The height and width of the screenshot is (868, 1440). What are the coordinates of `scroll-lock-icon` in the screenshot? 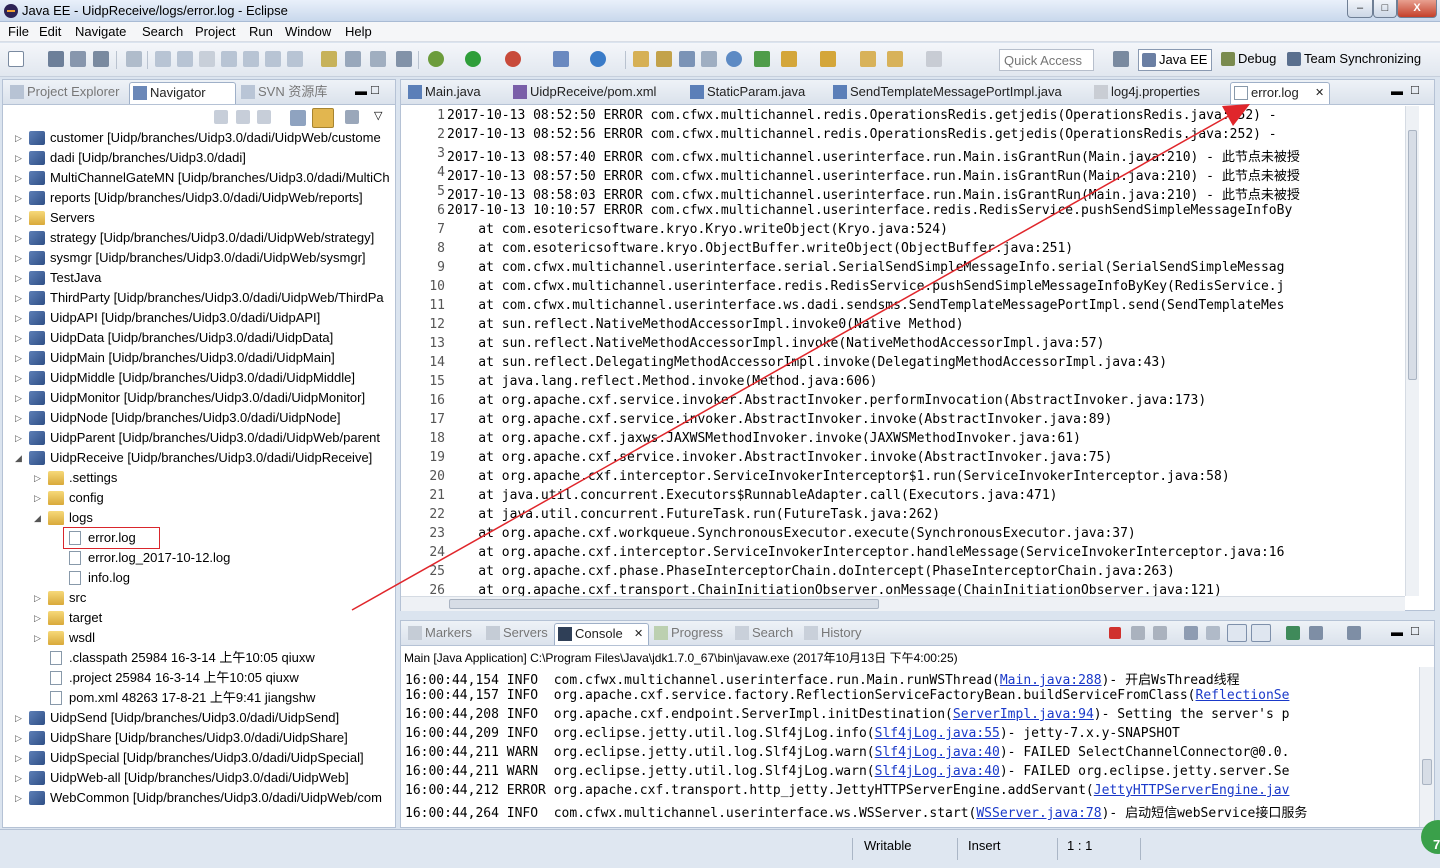 It's located at (1213, 633).